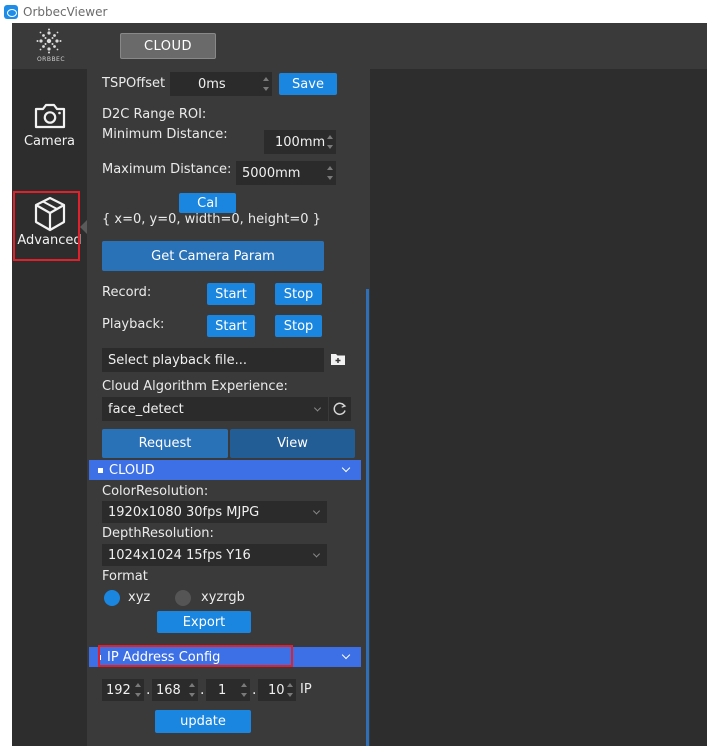  I want to click on cloud-section-header: CLOUD, so click(225, 470).